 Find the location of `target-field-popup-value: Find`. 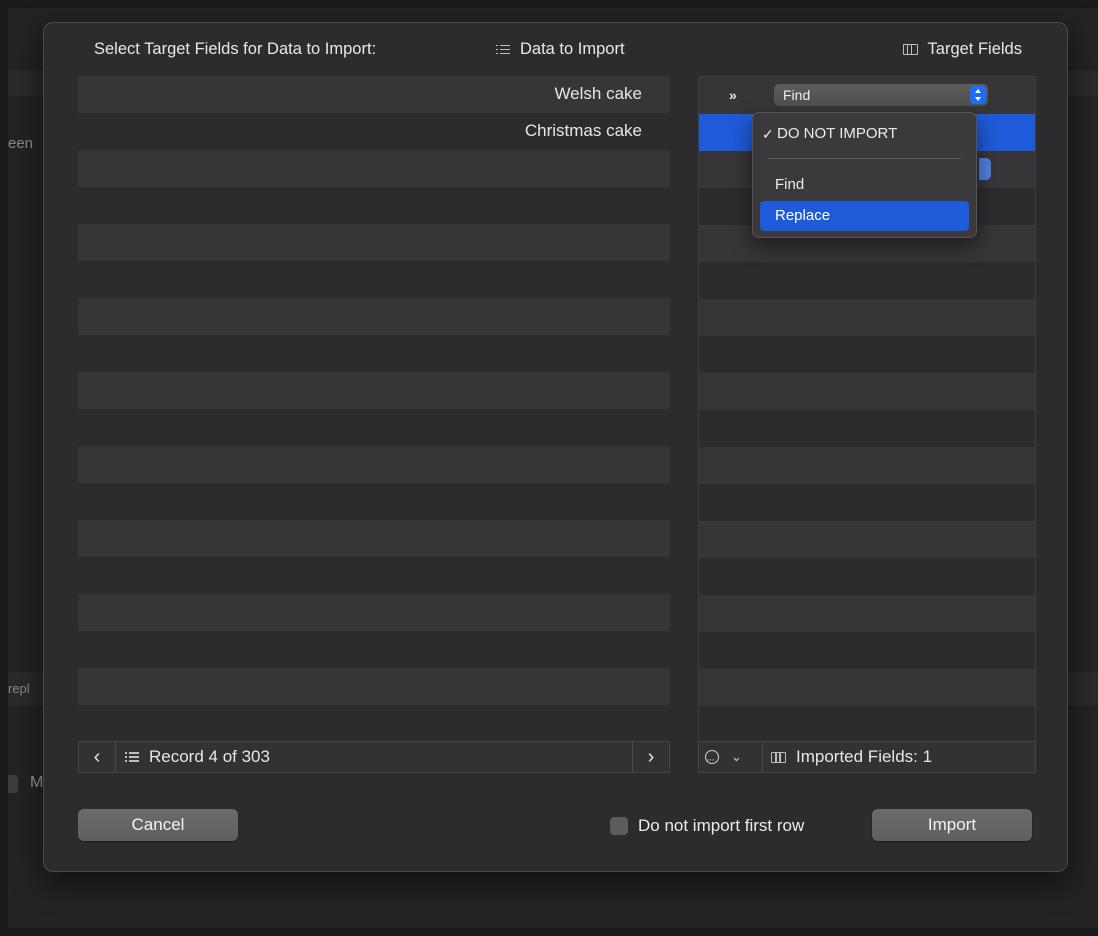

target-field-popup-value: Find is located at coordinates (797, 95).